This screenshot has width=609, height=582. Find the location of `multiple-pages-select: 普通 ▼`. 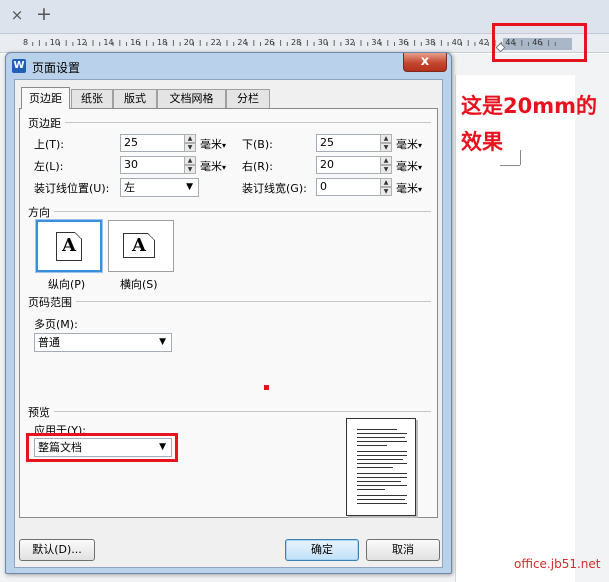

multiple-pages-select: 普通 ▼ is located at coordinates (103, 342).